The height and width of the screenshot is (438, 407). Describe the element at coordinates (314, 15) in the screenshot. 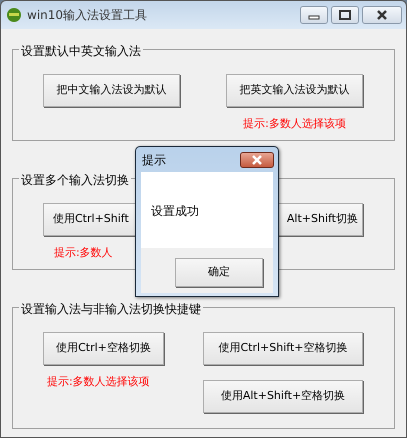

I see `minimize-button` at that location.